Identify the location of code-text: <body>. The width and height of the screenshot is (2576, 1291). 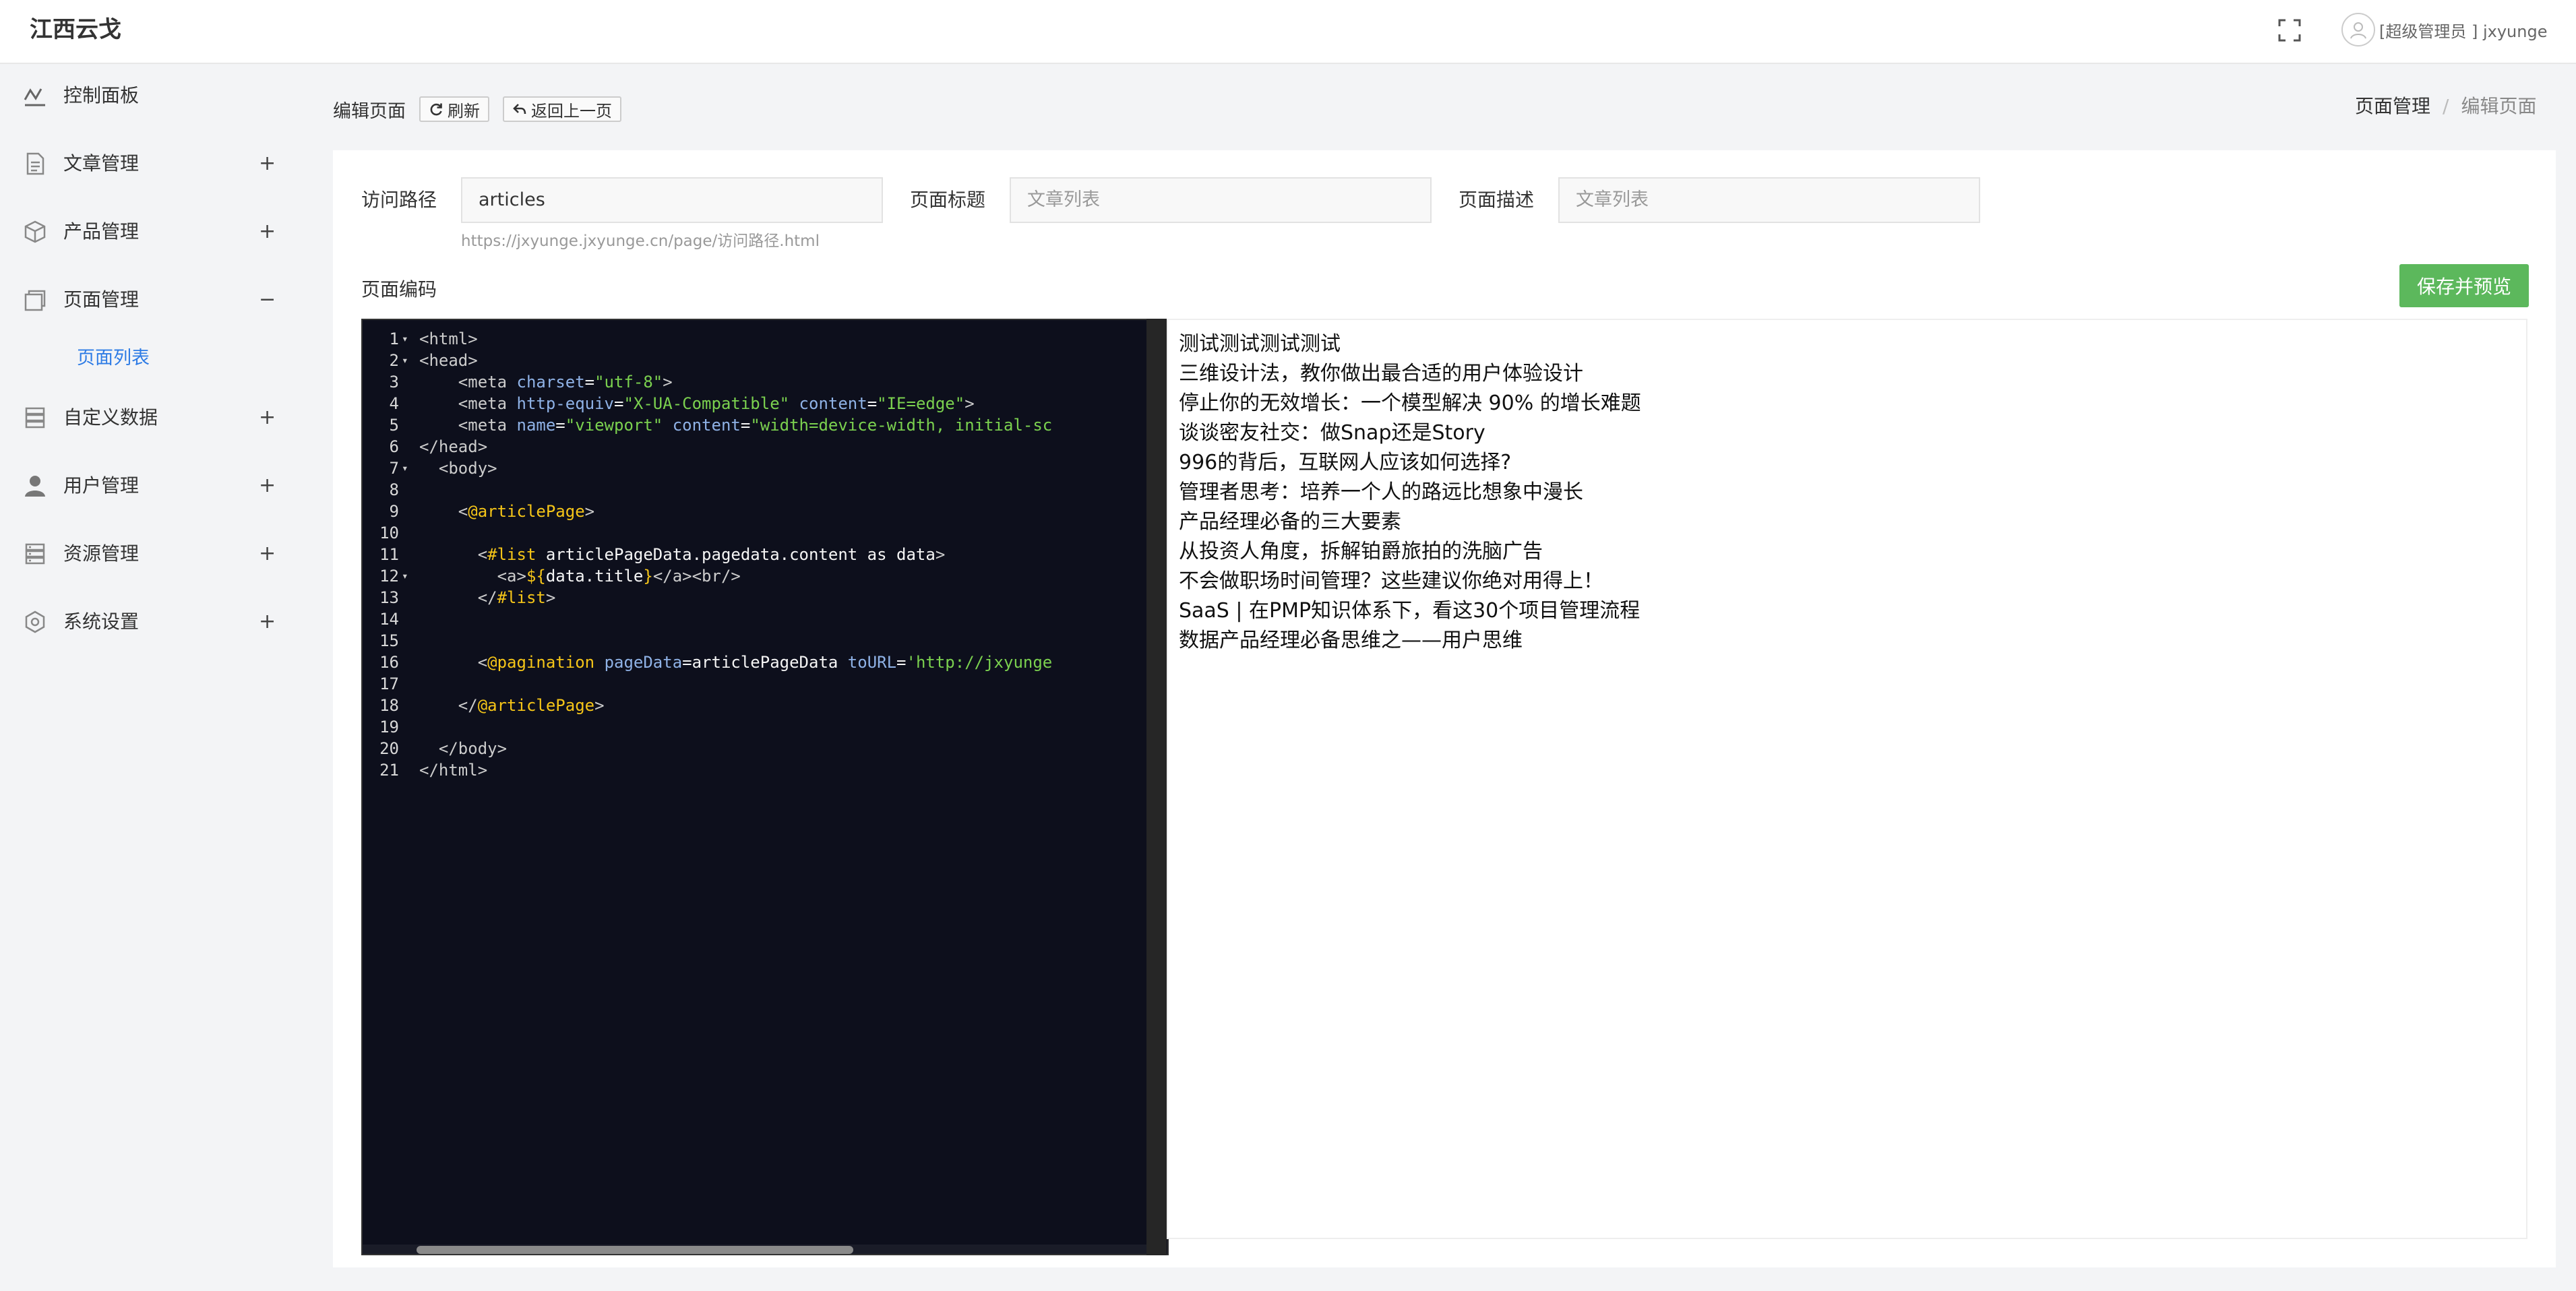
(468, 469).